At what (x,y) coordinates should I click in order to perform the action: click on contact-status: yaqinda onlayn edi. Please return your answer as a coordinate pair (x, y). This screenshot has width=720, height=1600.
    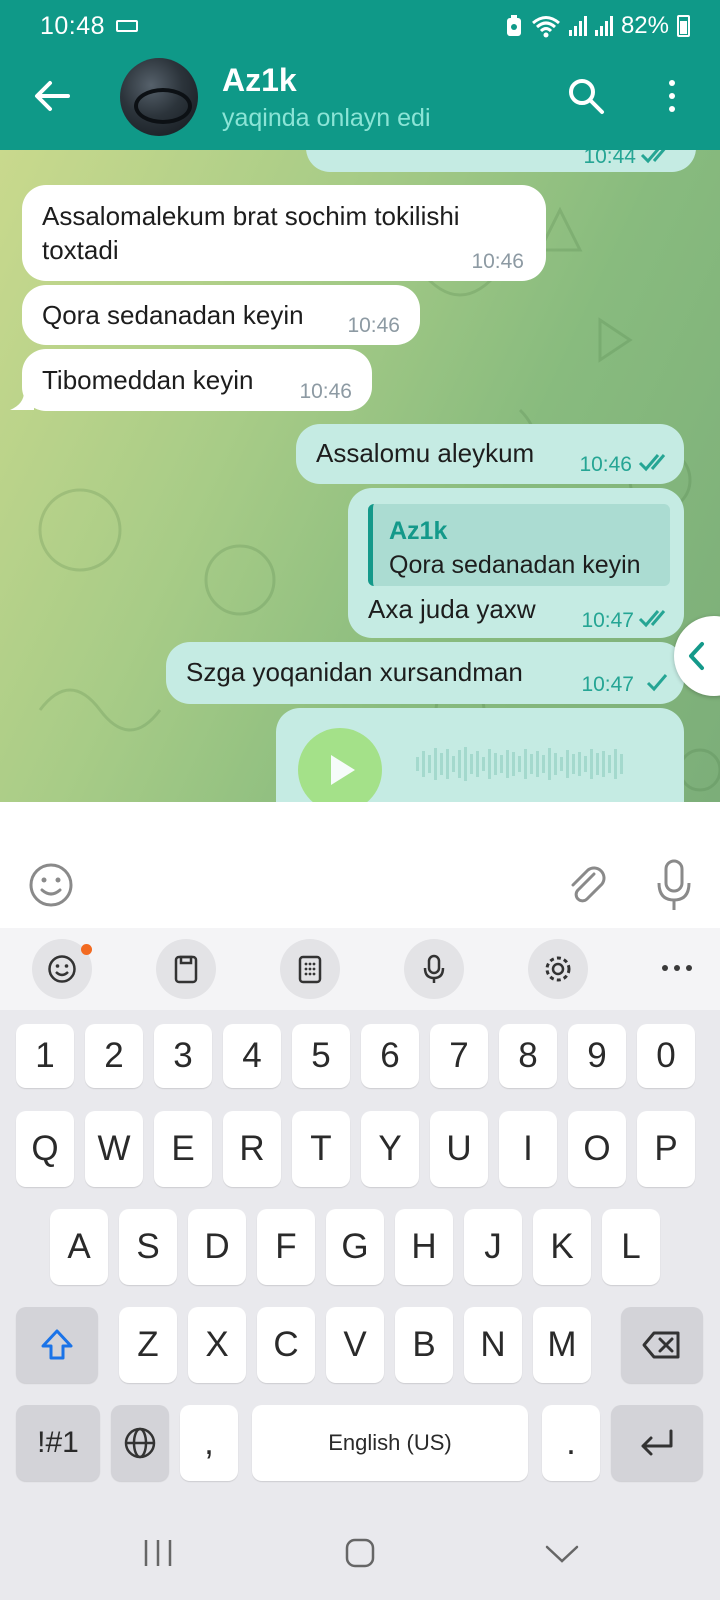
    Looking at the image, I should click on (326, 118).